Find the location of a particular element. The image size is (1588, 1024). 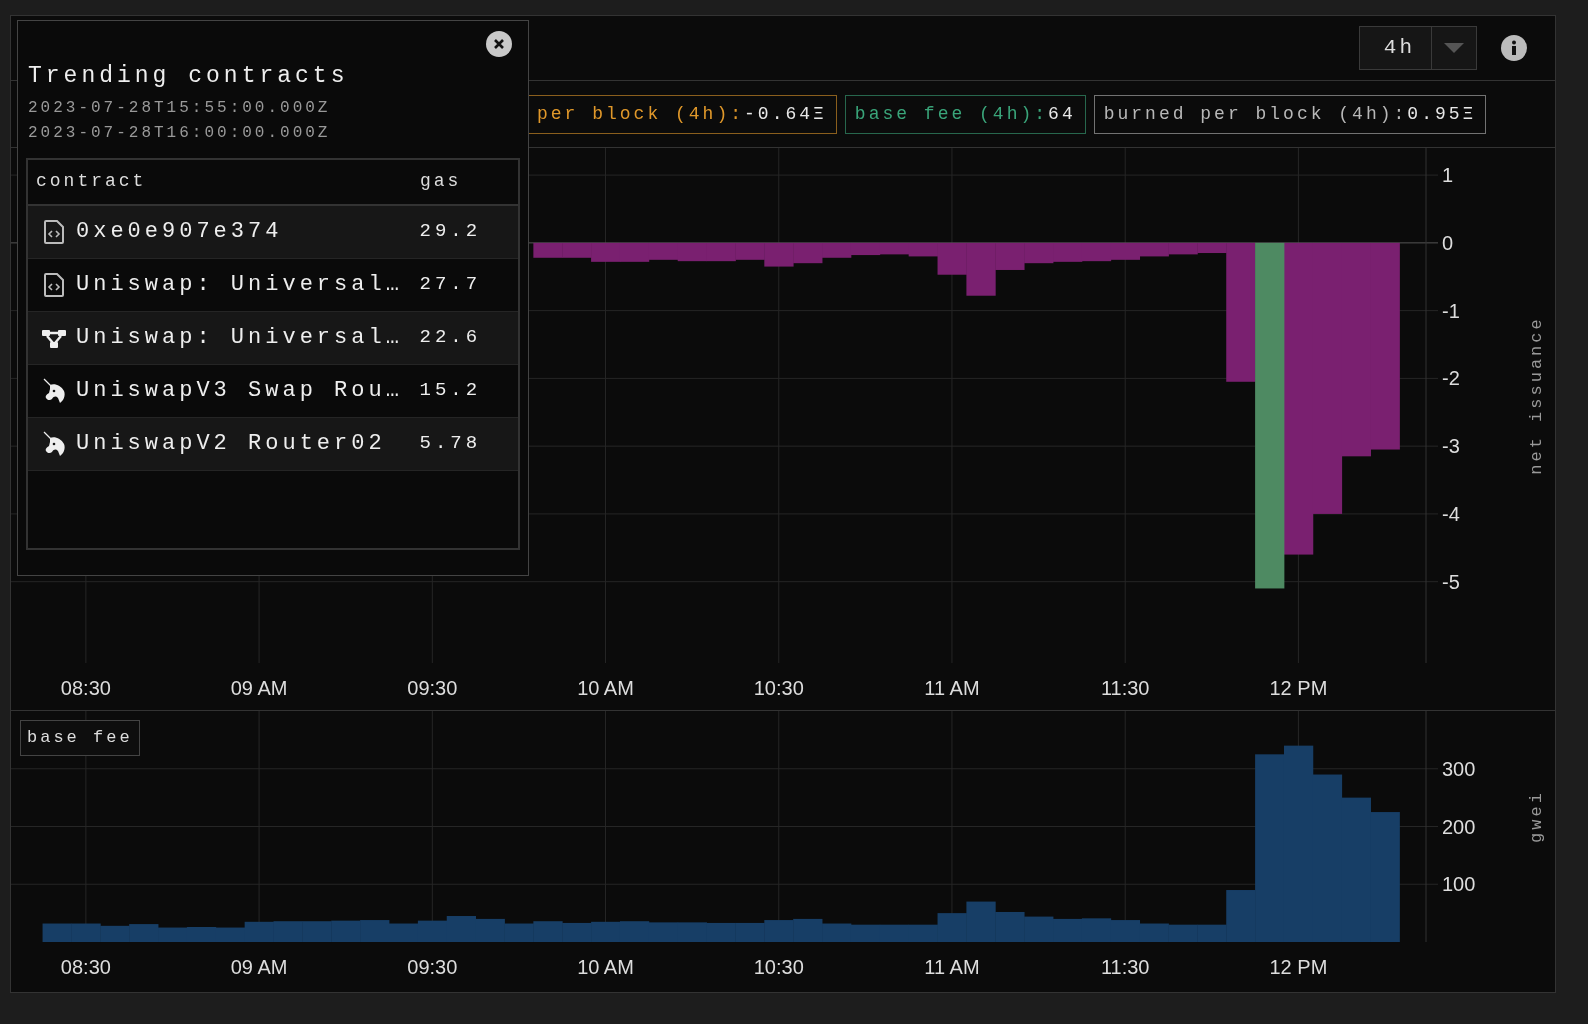

axis-tick-label: -2 is located at coordinates (1451, 378).